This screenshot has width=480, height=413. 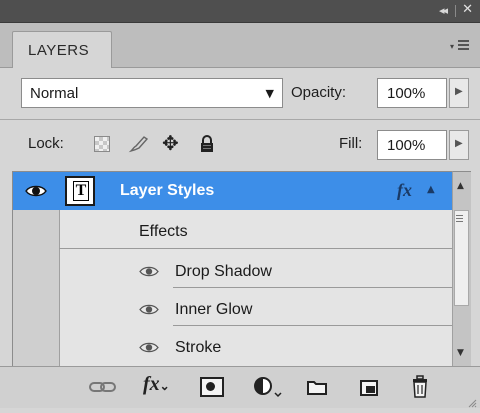 I want to click on layer-row: T Layer Styles fx ▲, so click(x=233, y=191).